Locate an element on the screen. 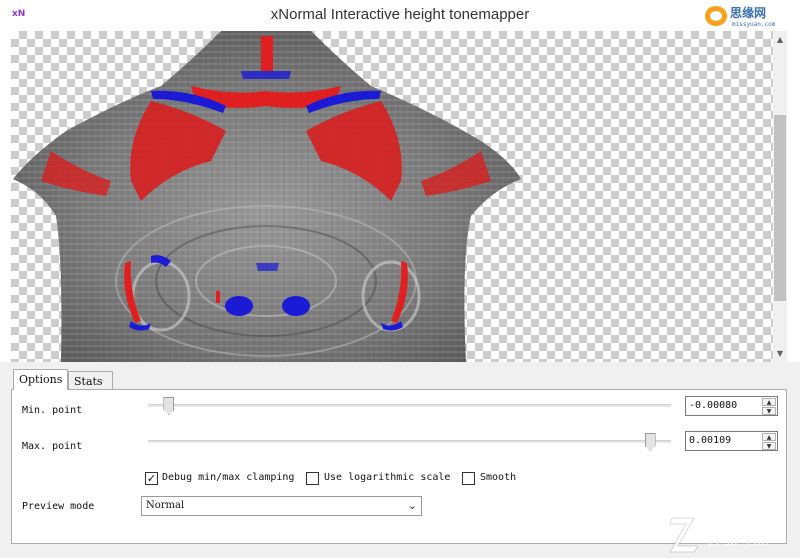  min-point-spinbox: -0.00080 ▲ ▼ is located at coordinates (731, 406).